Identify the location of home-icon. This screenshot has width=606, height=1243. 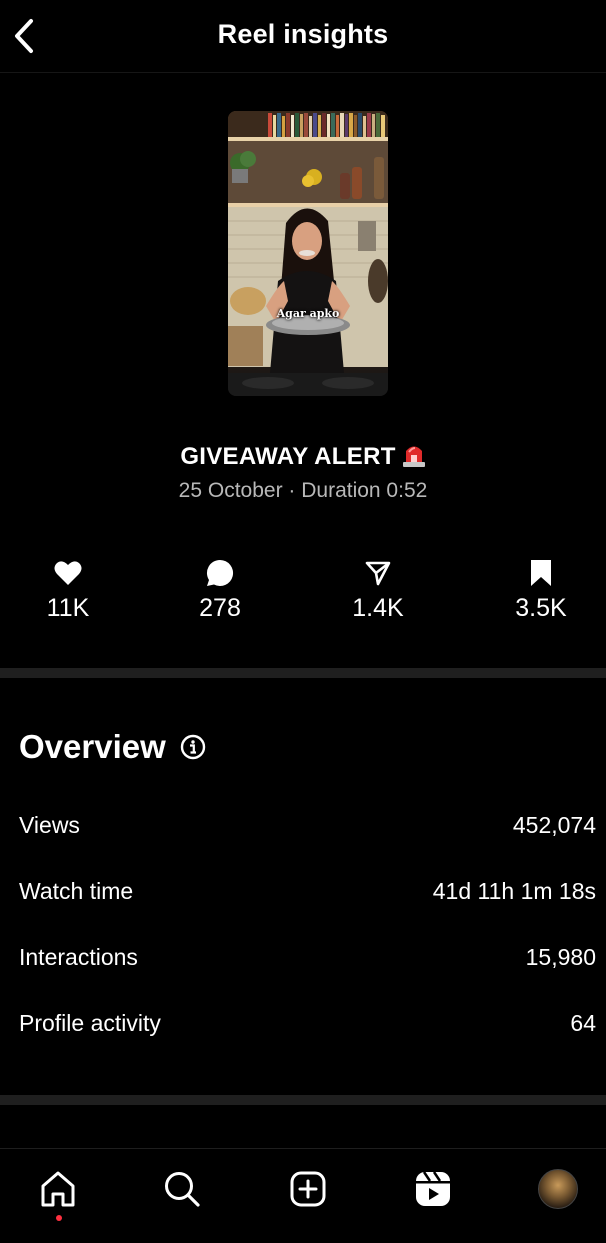
(58, 1189).